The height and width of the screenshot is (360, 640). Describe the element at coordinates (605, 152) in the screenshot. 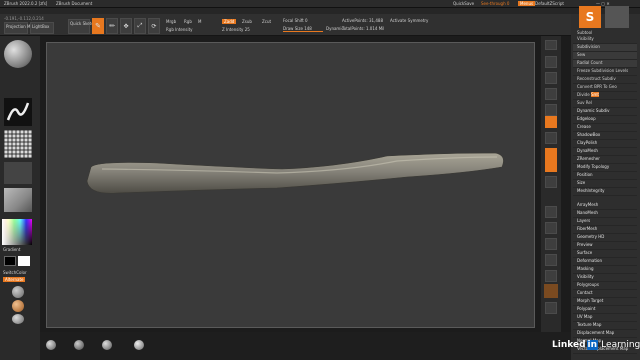

I see `palette-item: DynaMesh` at that location.